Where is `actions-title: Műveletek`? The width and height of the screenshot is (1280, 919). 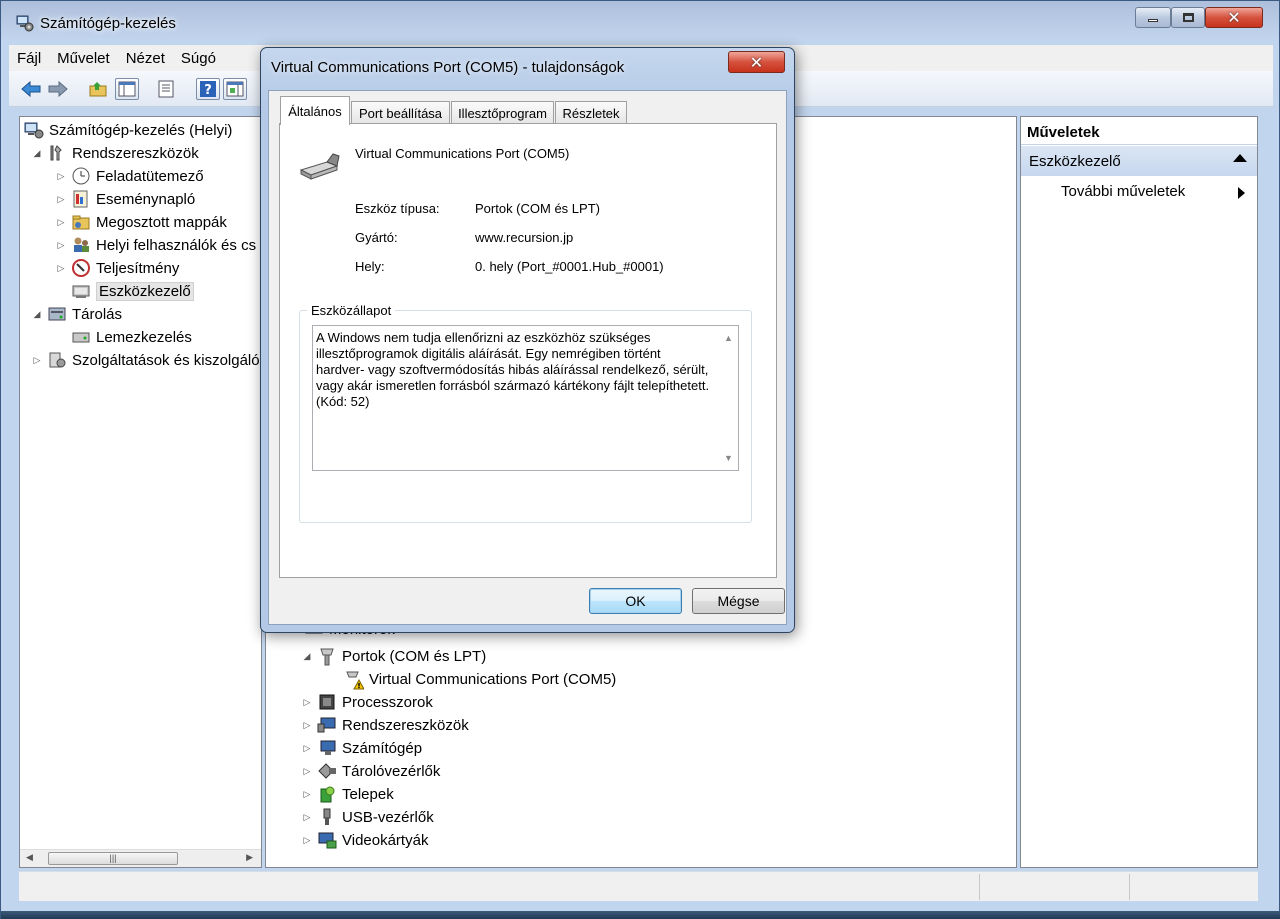
actions-title: Műveletek is located at coordinates (1139, 132).